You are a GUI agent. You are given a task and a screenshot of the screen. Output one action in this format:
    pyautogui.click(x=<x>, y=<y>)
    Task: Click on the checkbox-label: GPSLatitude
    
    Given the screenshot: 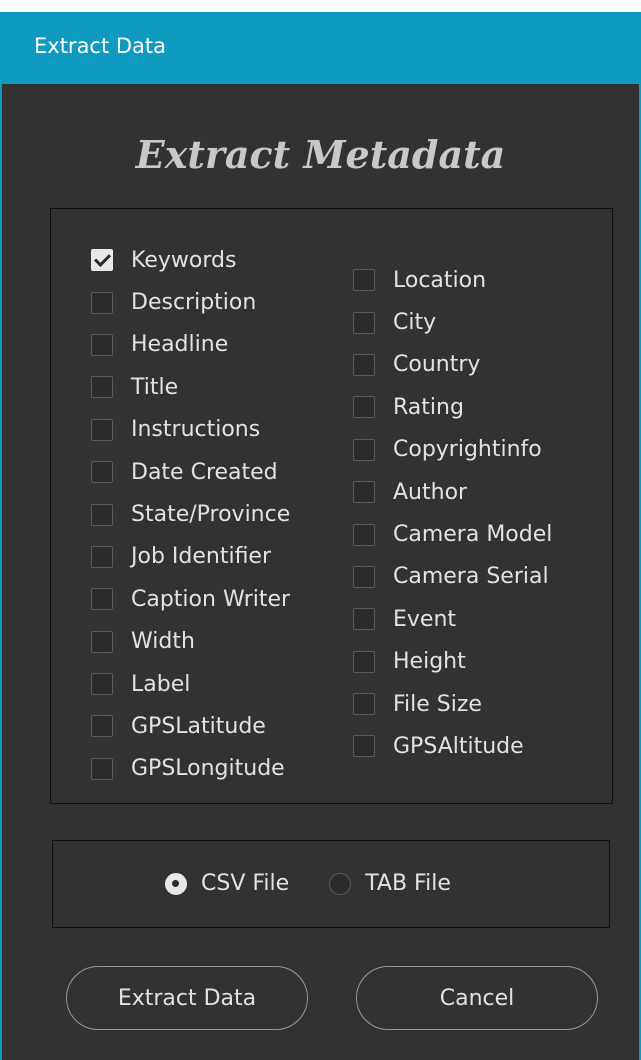 What is the action you would take?
    pyautogui.click(x=198, y=726)
    